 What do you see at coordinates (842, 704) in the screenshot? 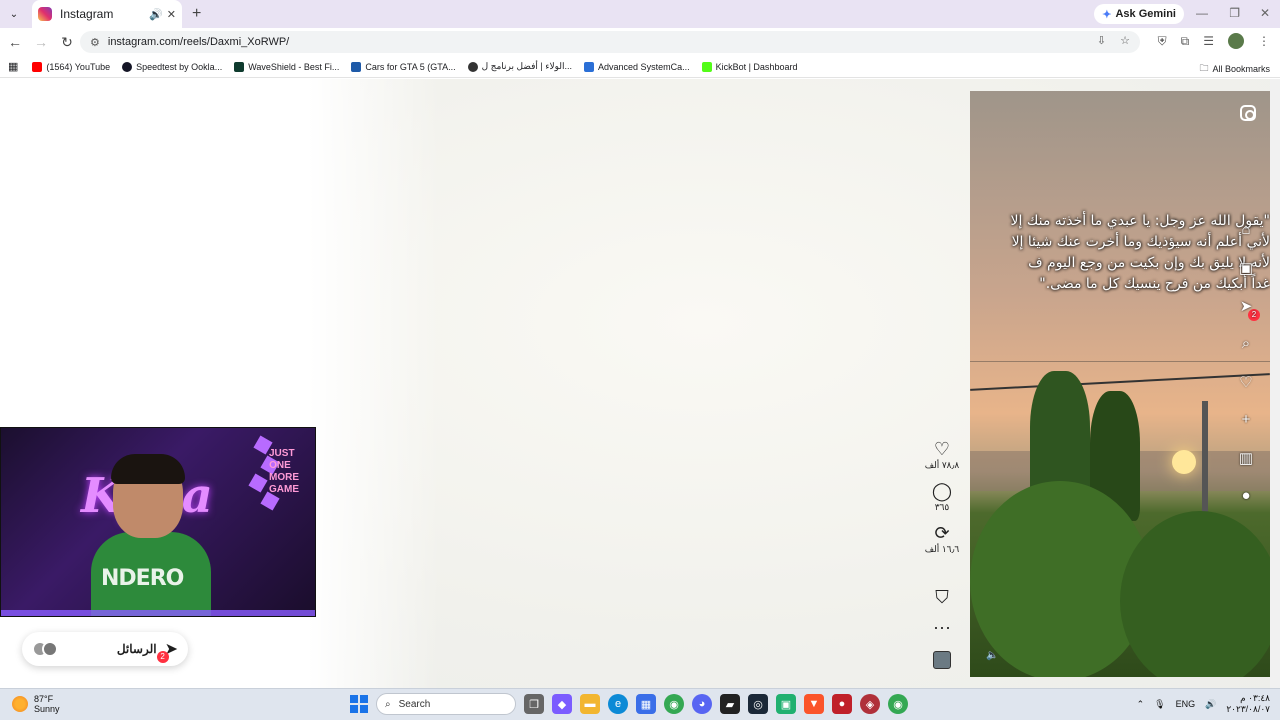
I see `app-icon: ●` at bounding box center [842, 704].